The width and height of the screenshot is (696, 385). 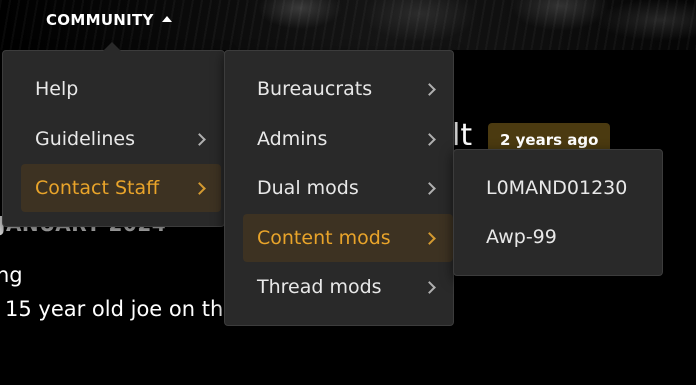 I want to click on menu-item-thread-mods: Thread mods, so click(x=347, y=287).